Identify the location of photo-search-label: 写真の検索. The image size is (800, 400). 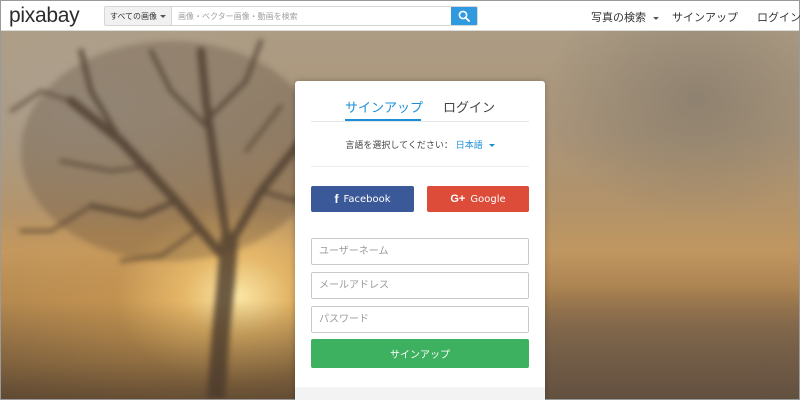
(618, 17).